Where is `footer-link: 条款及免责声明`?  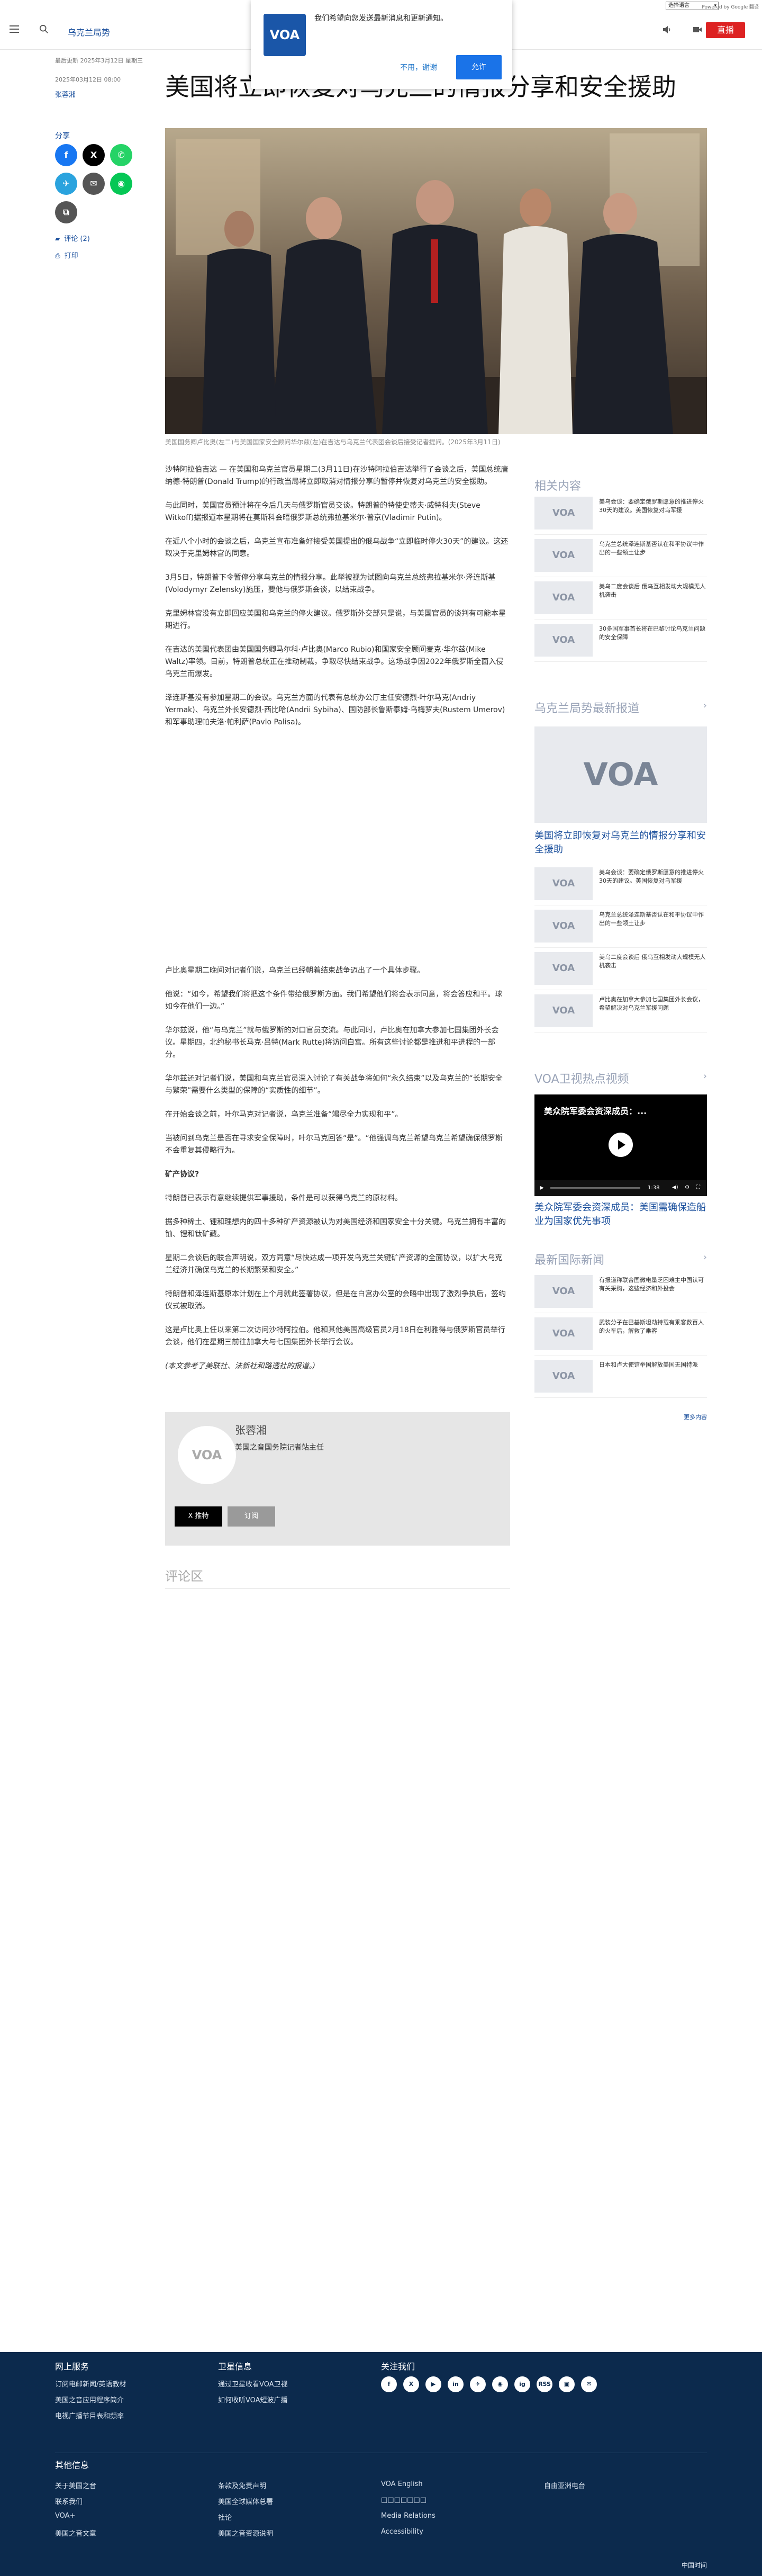 footer-link: 条款及免责声明 is located at coordinates (242, 2485).